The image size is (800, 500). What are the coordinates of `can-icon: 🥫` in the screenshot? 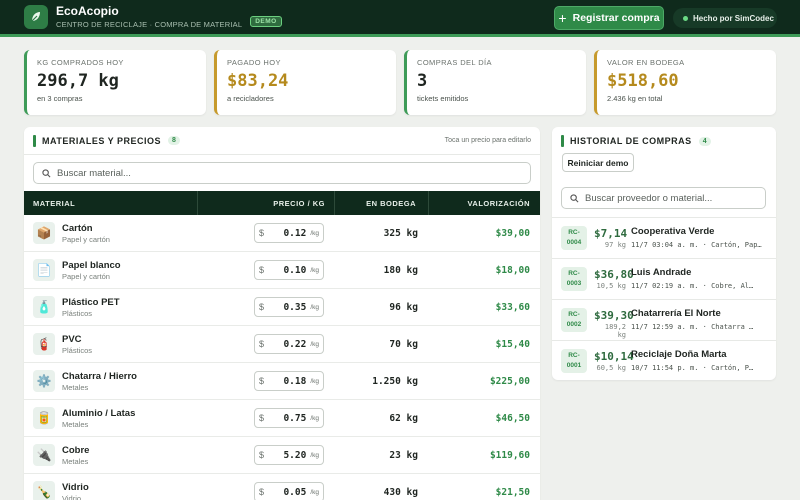 It's located at (44, 418).